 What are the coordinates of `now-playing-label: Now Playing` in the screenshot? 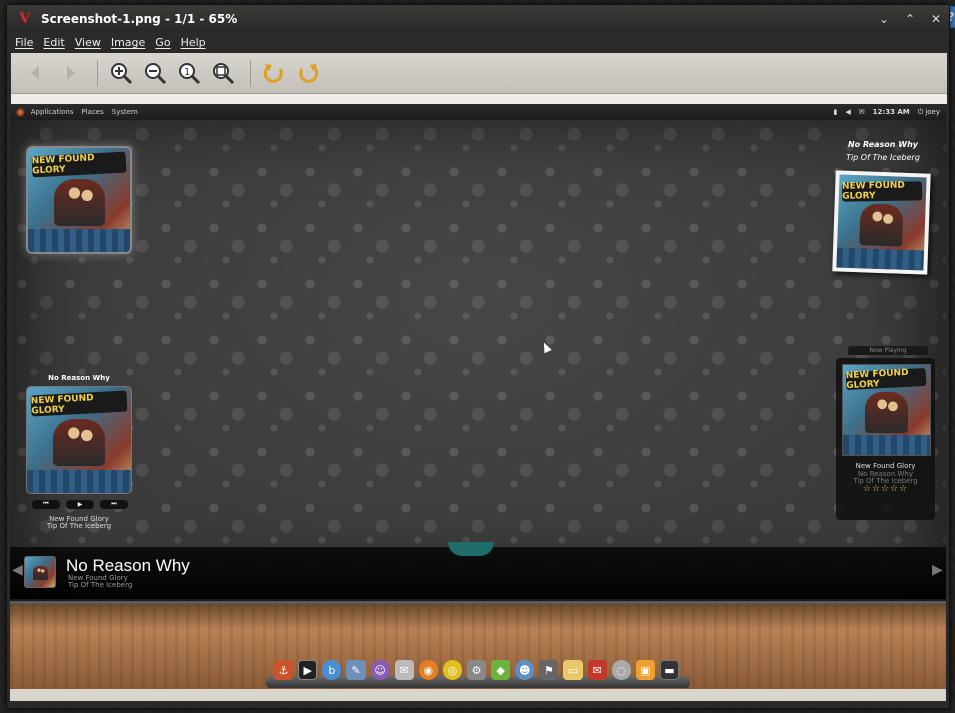 It's located at (888, 350).